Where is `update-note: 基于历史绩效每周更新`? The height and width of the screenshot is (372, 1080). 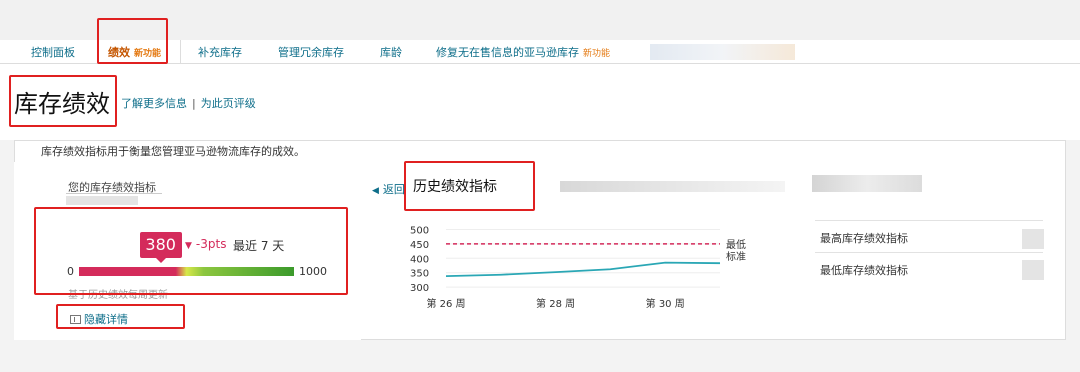 update-note: 基于历史绩效每周更新 is located at coordinates (118, 295).